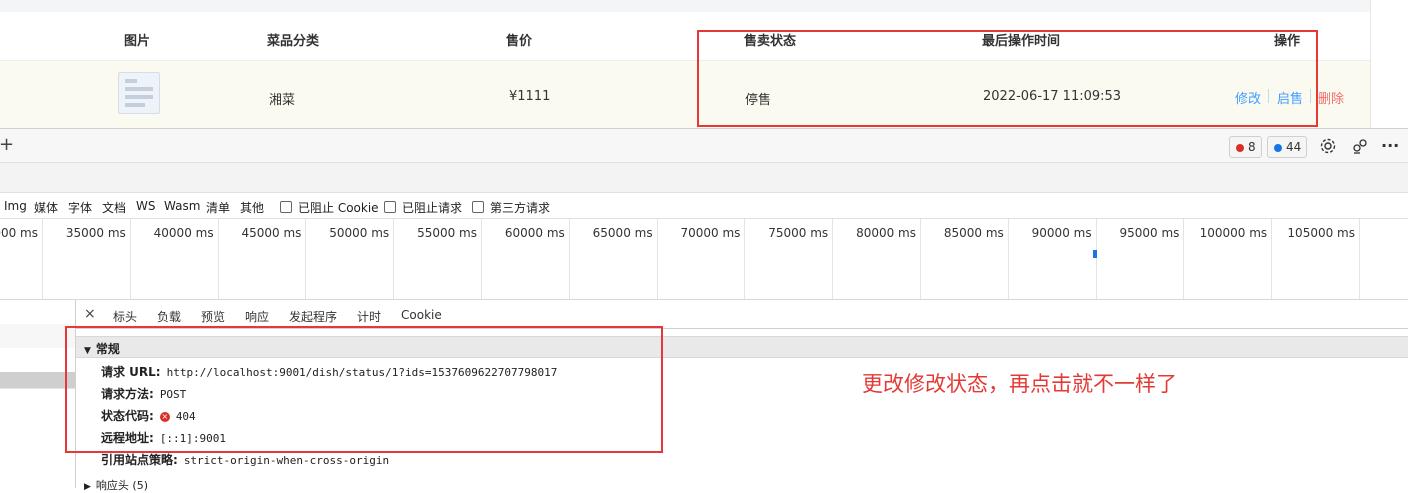  I want to click on referrer-policy-value: strict-origin-when-cross-origin, so click(286, 460).